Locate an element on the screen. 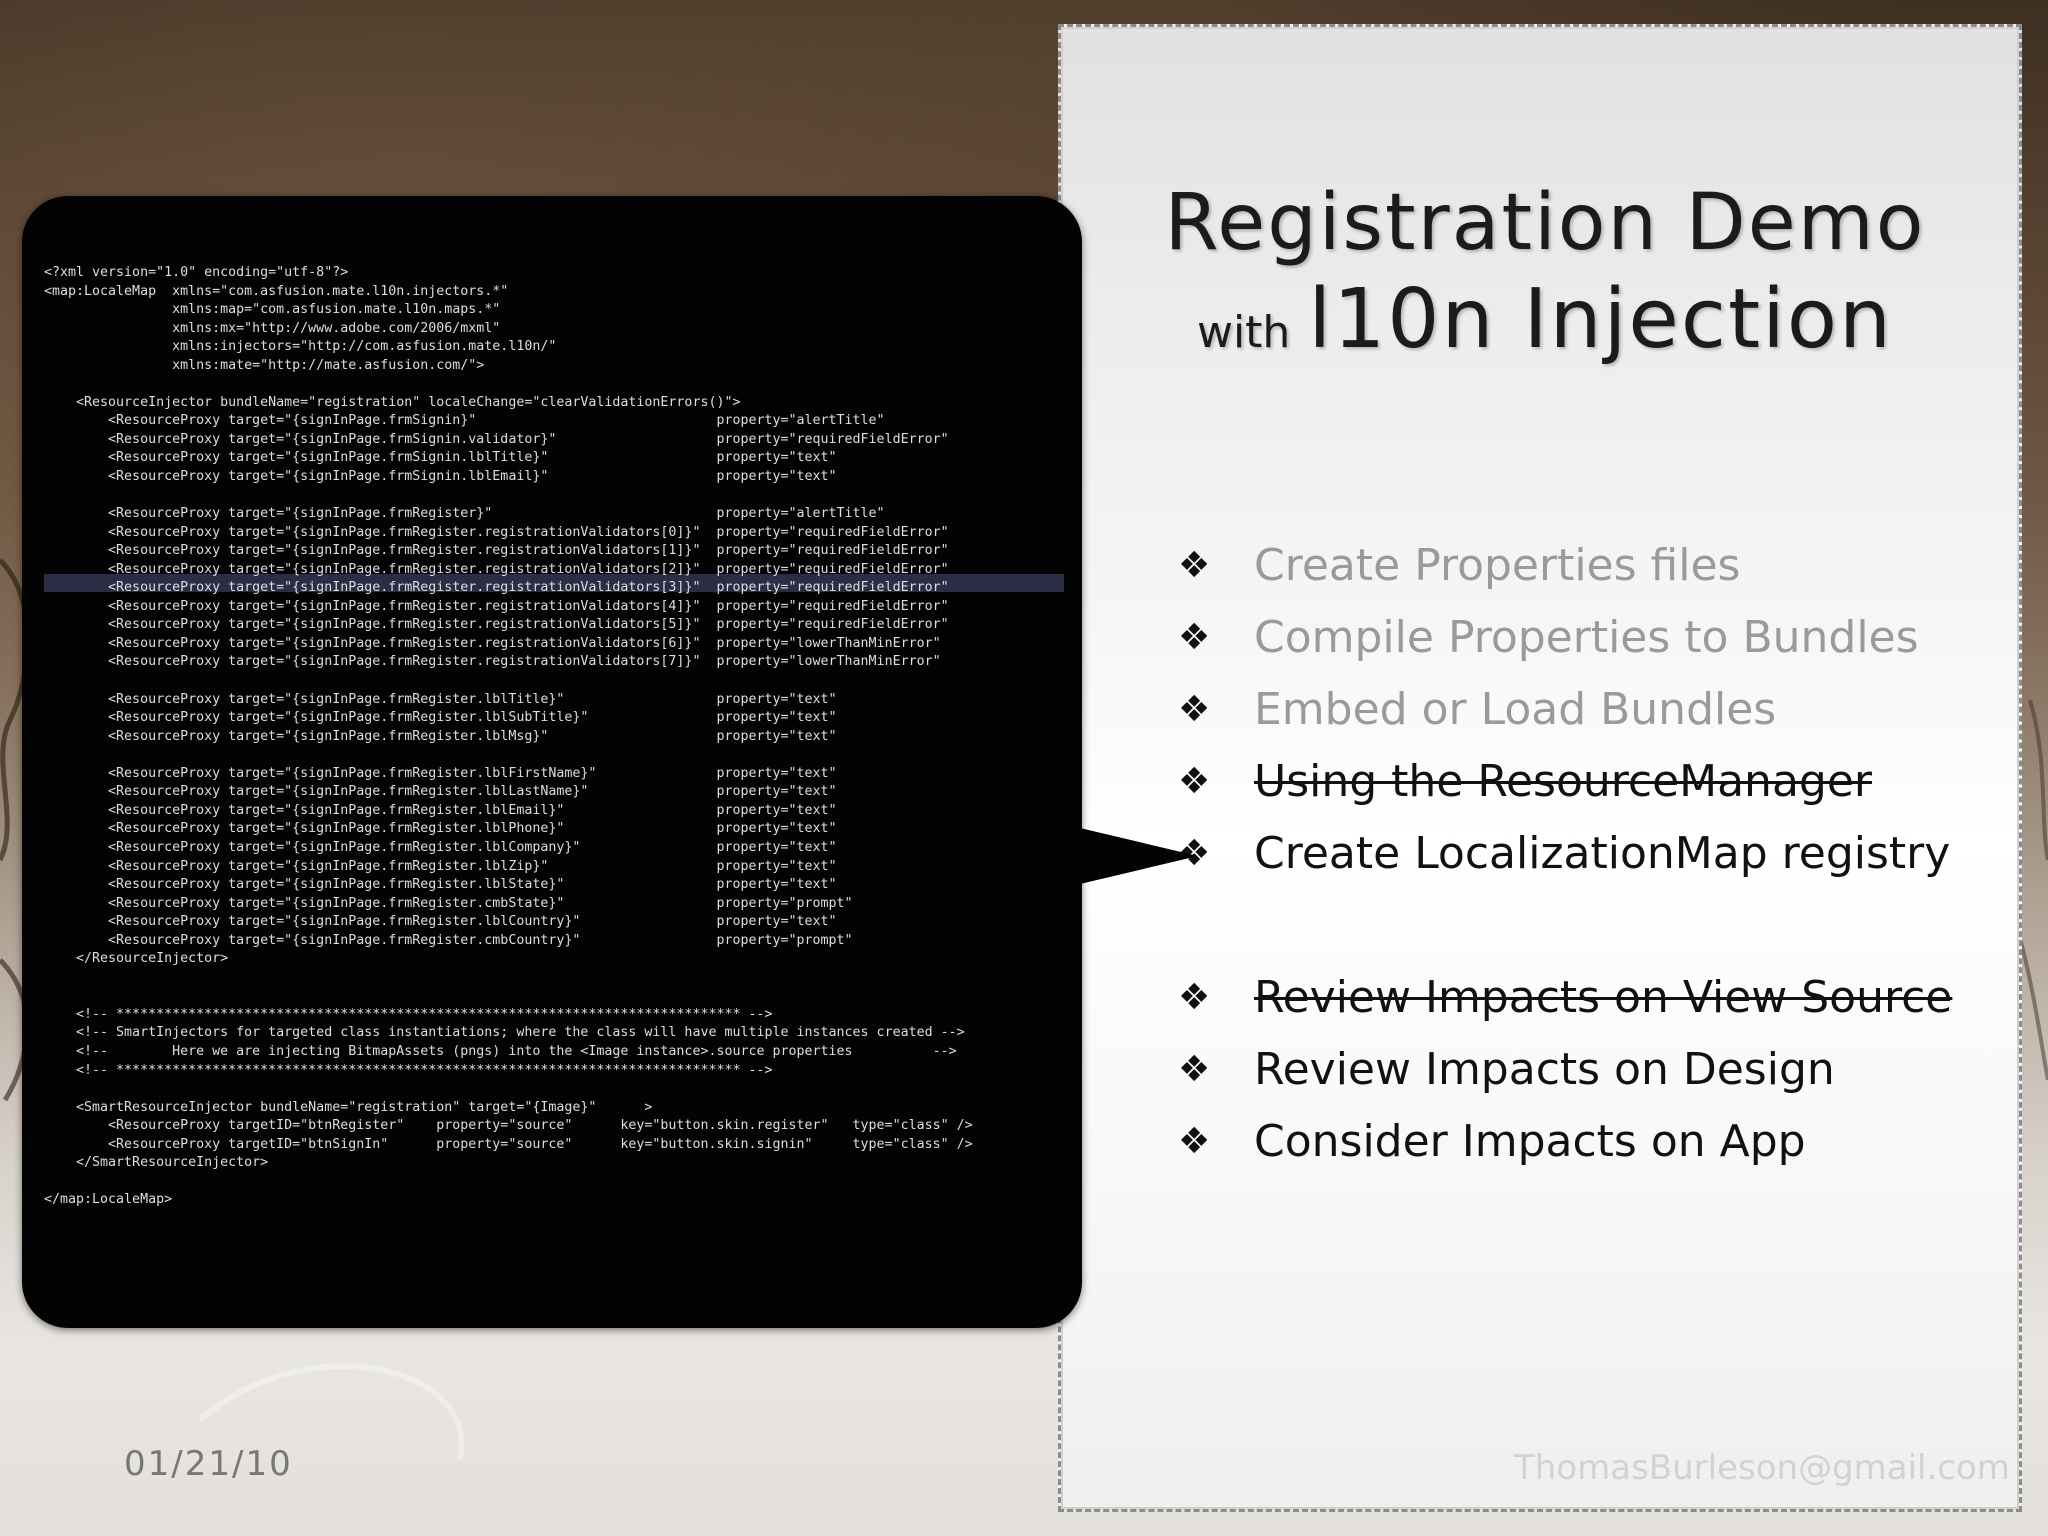 This screenshot has width=2048, height=1536. agenda-item-text: Embed or Load Bundles is located at coordinates (1515, 709).